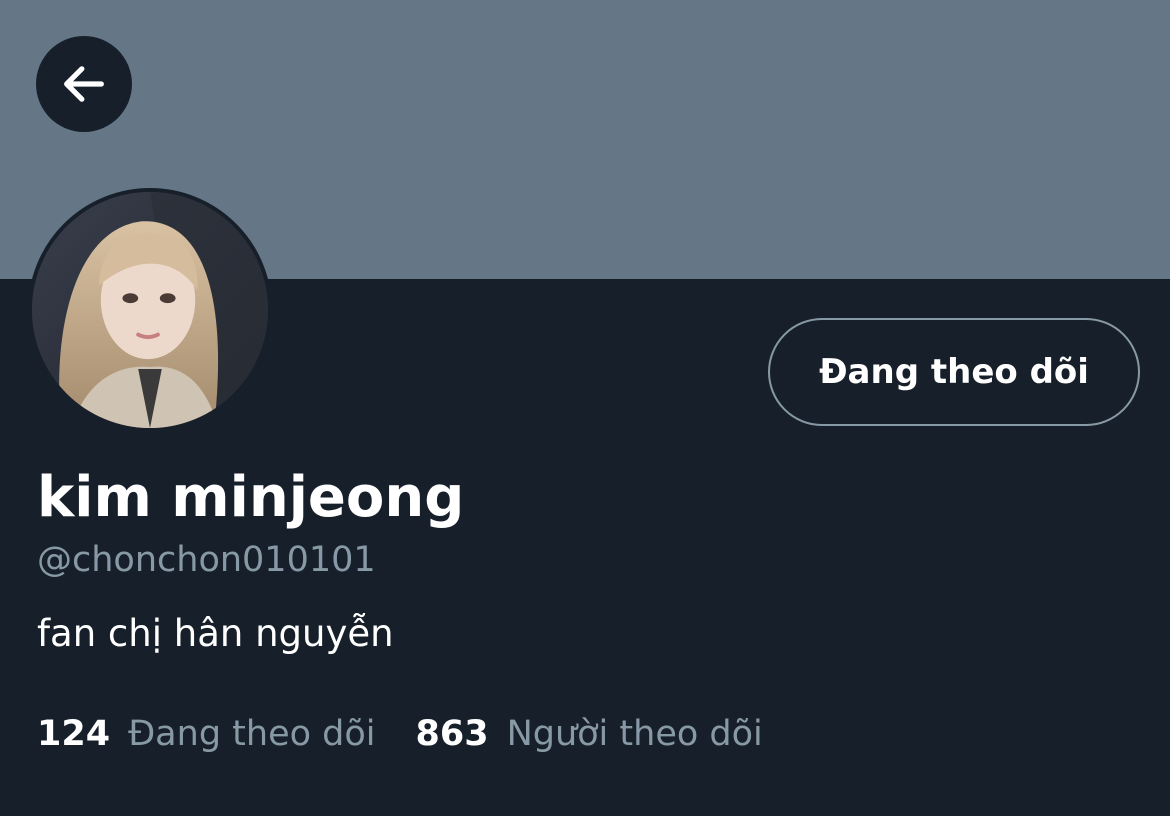 This screenshot has height=816, width=1170. I want to click on avatar, so click(150, 310).